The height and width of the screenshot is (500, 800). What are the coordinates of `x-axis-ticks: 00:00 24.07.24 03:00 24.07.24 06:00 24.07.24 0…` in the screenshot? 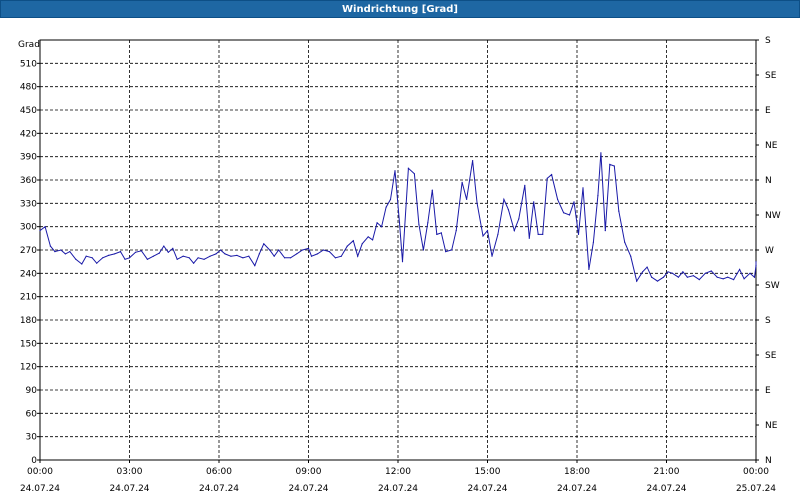 It's located at (398, 477).